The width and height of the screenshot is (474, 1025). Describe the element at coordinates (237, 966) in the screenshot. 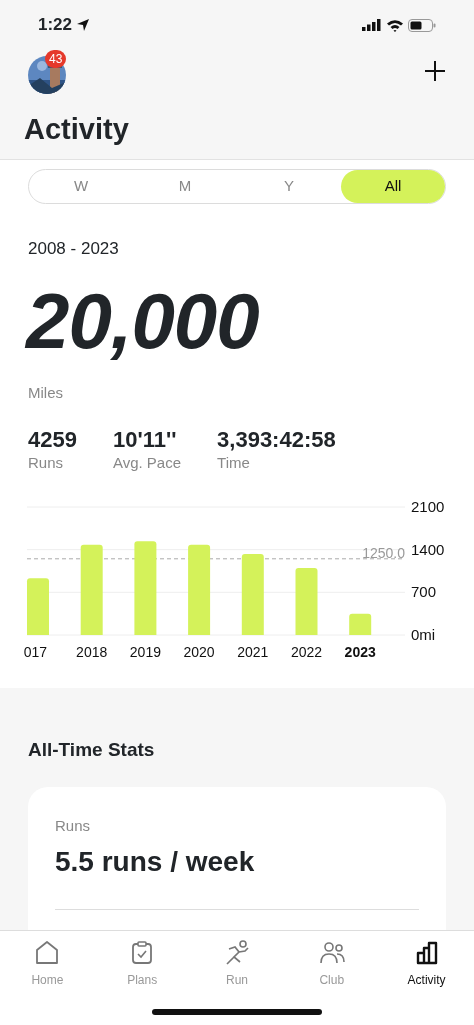

I see `tab-bar-item: Run` at that location.